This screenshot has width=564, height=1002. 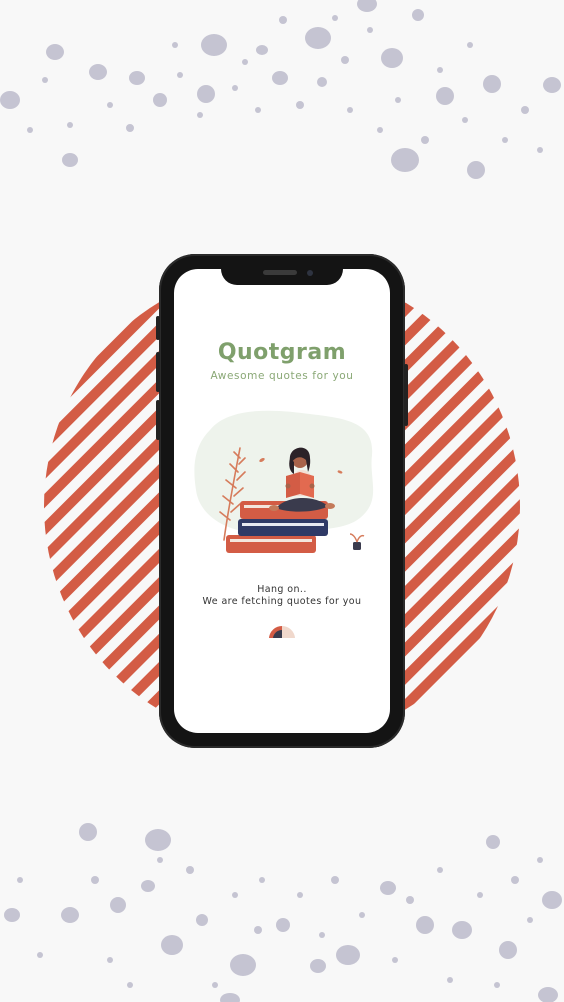 I want to click on phone-side-button, so click(x=158, y=328).